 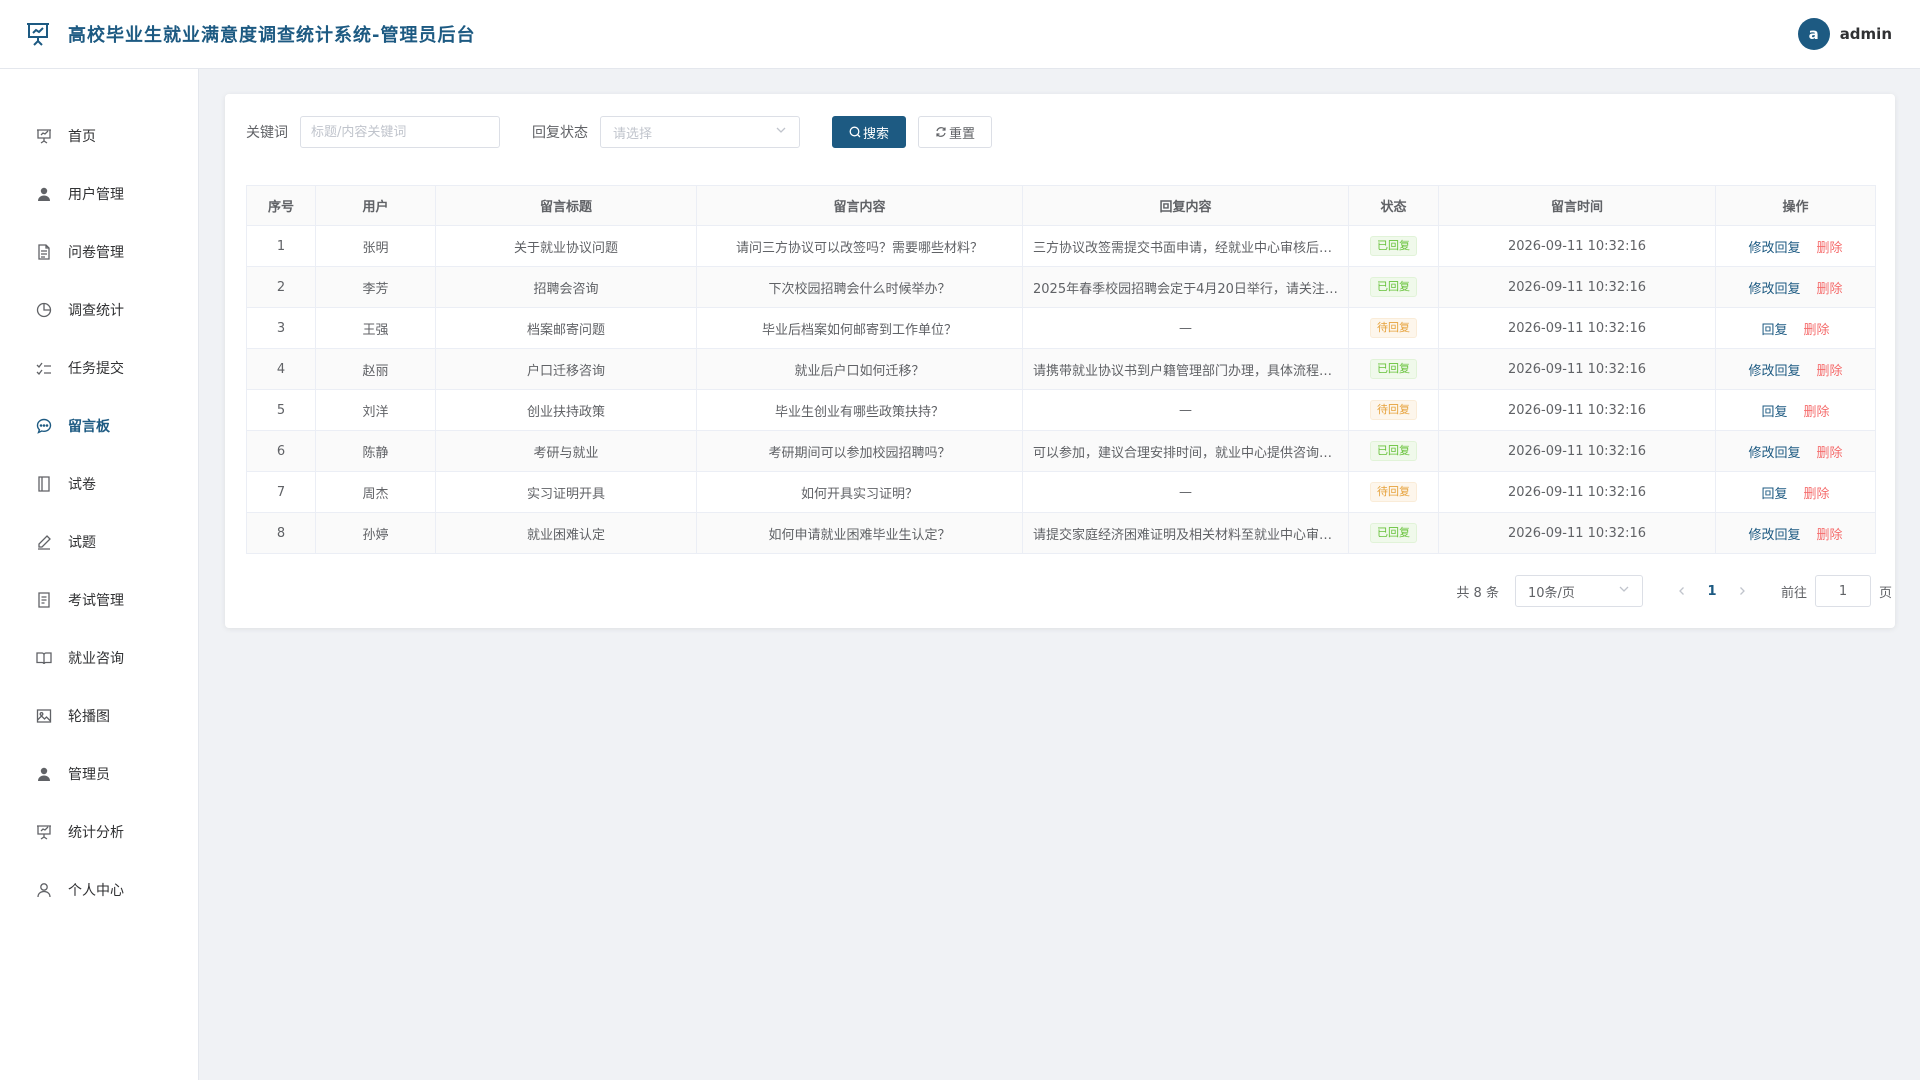 I want to click on pagination: 共 8 条 10条/页 1 前往 页, so click(x=1674, y=591).